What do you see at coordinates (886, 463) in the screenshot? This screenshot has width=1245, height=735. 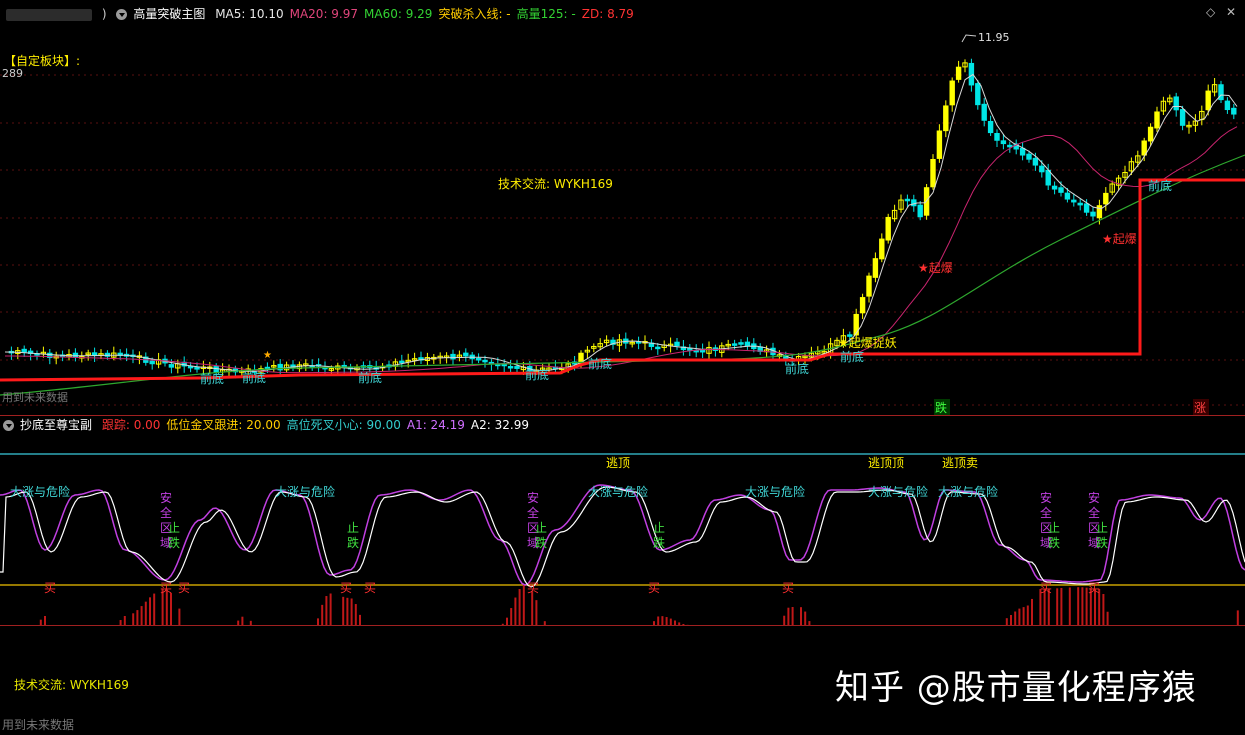 I see `escape-top-signal: 逃顶顶` at bounding box center [886, 463].